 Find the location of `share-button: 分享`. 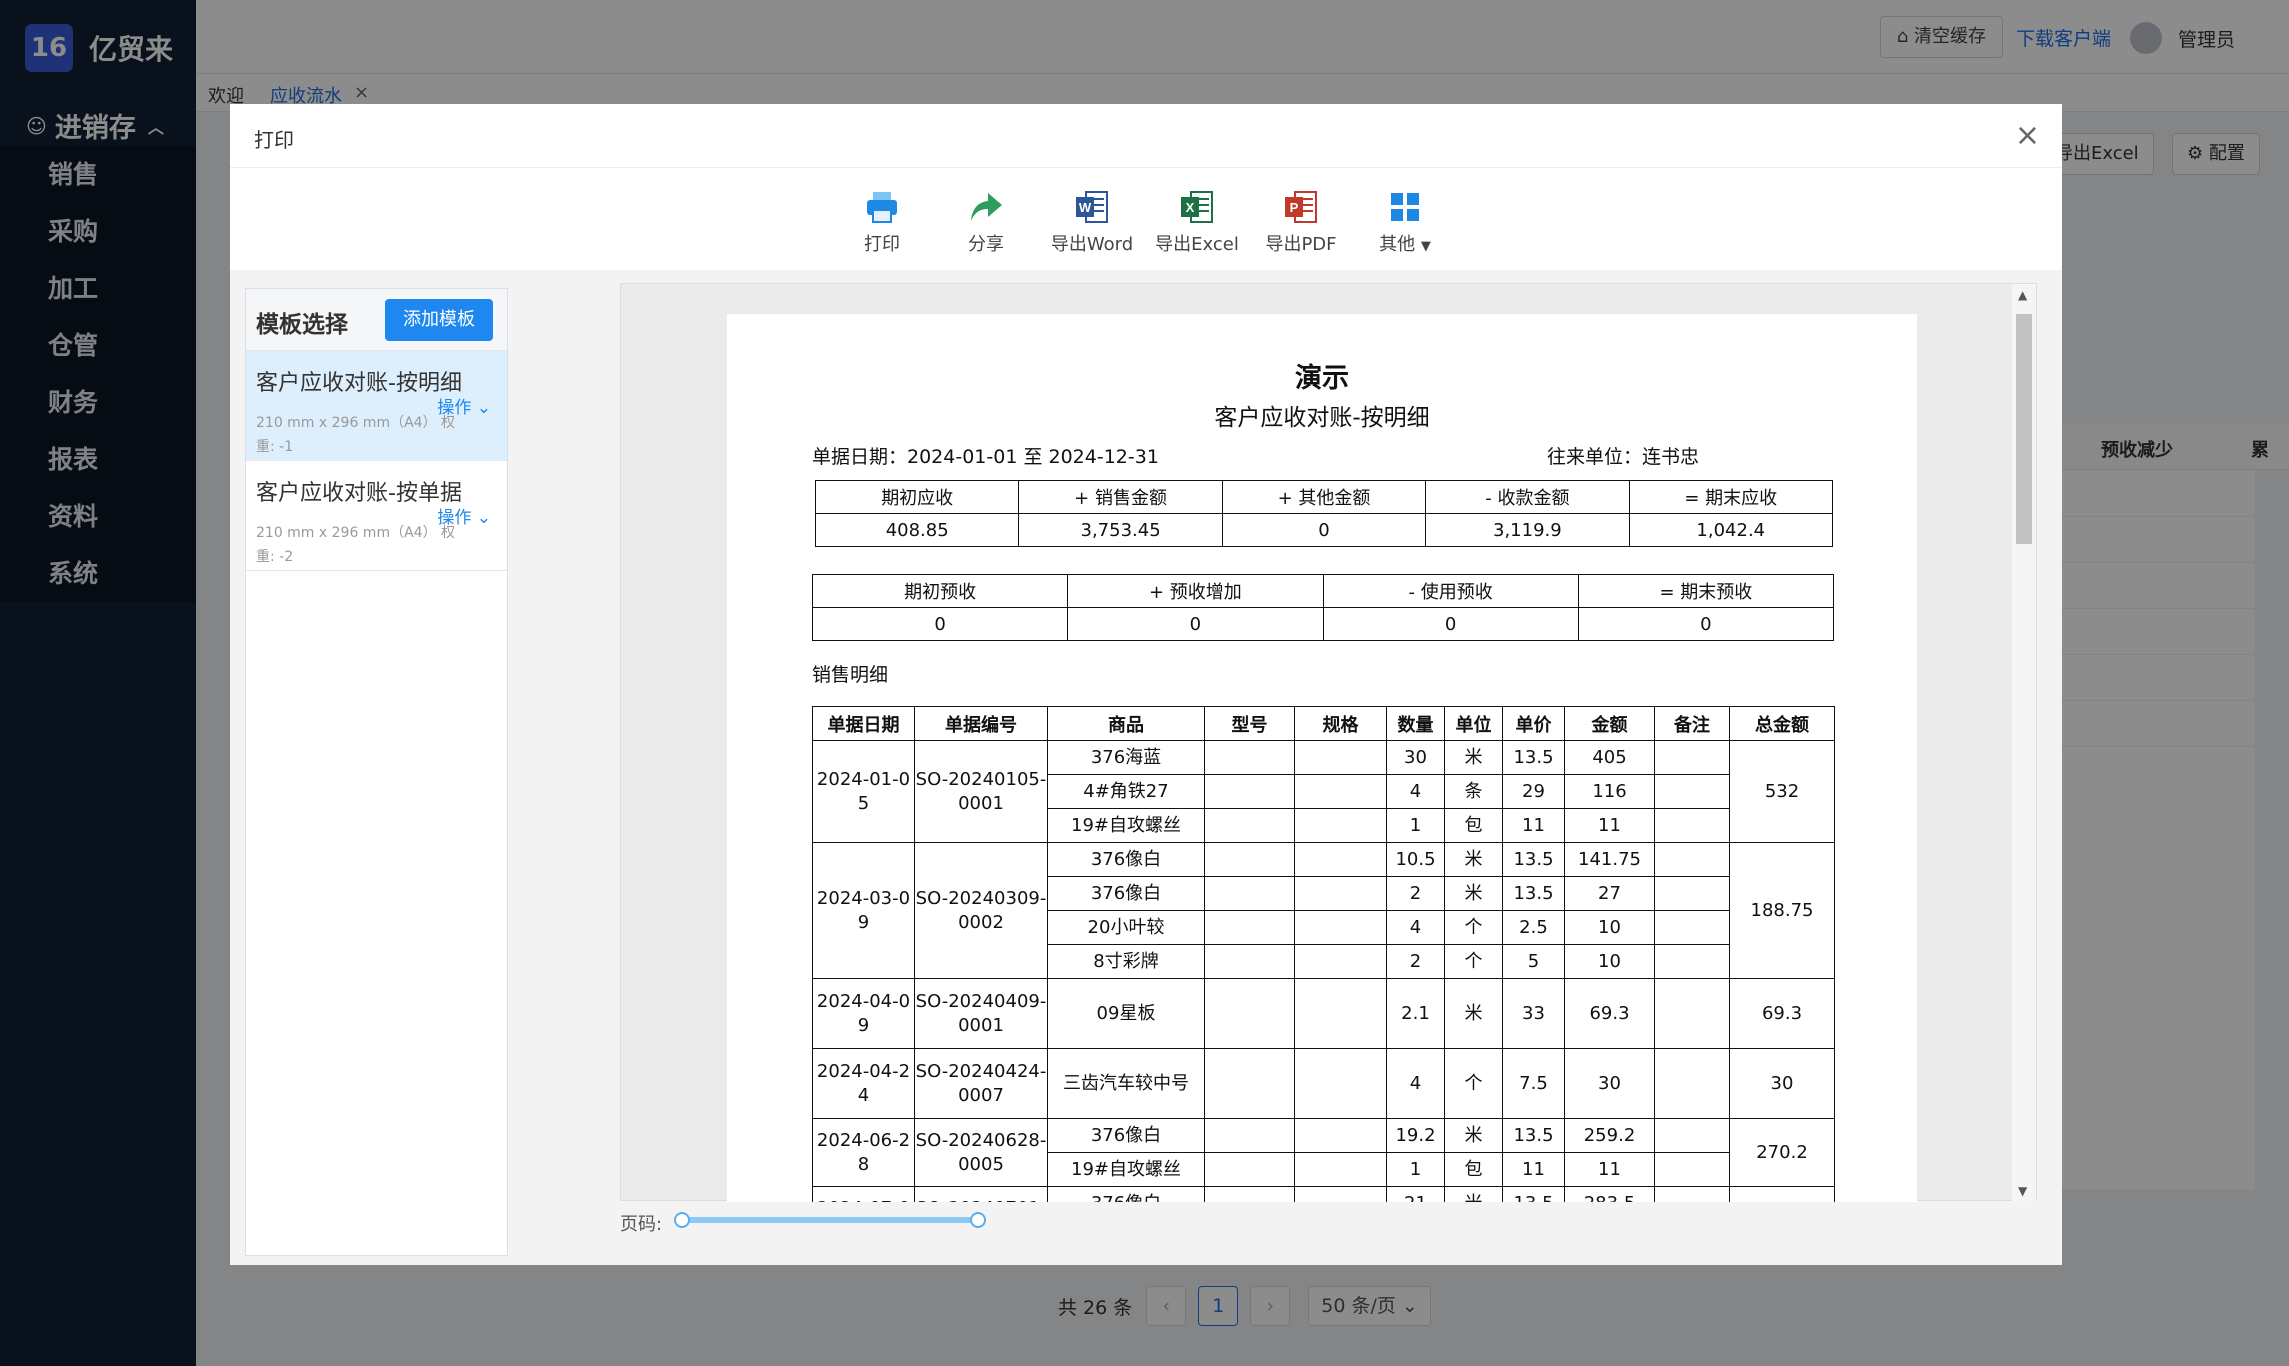

share-button: 分享 is located at coordinates (986, 222).